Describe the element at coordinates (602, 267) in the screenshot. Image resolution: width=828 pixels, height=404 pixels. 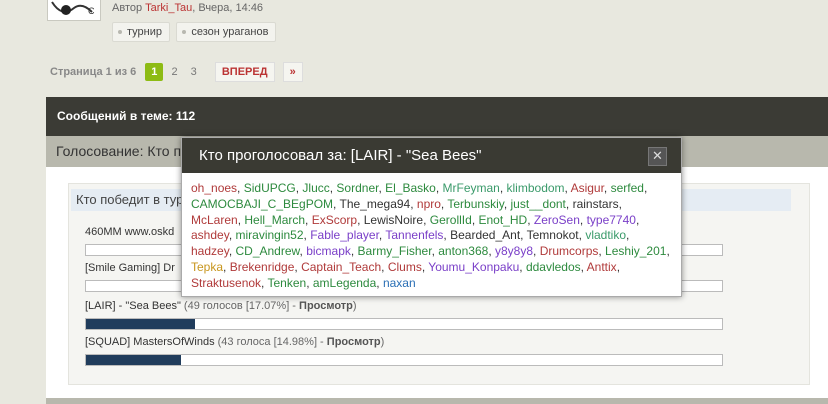
I see `voter-link: Anttix` at that location.